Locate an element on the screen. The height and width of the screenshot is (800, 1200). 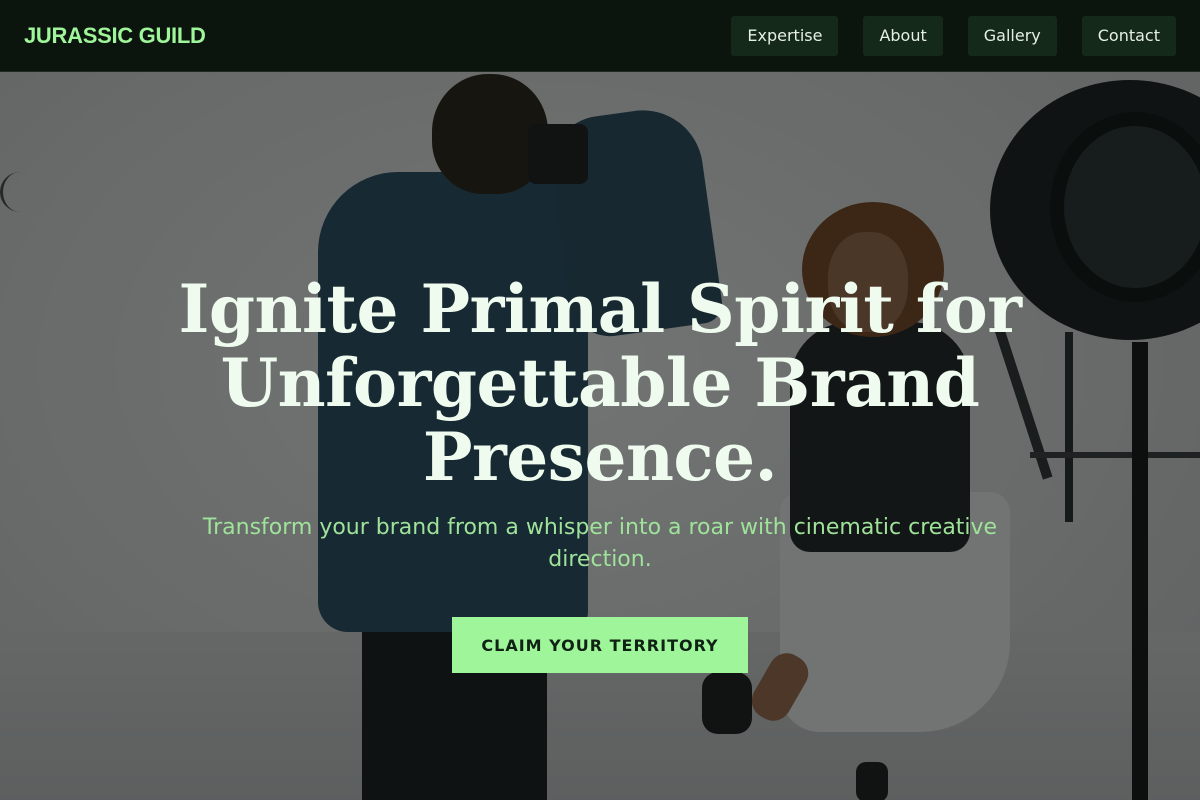
headline-line: Unforgettable Brand is located at coordinates (600, 383).